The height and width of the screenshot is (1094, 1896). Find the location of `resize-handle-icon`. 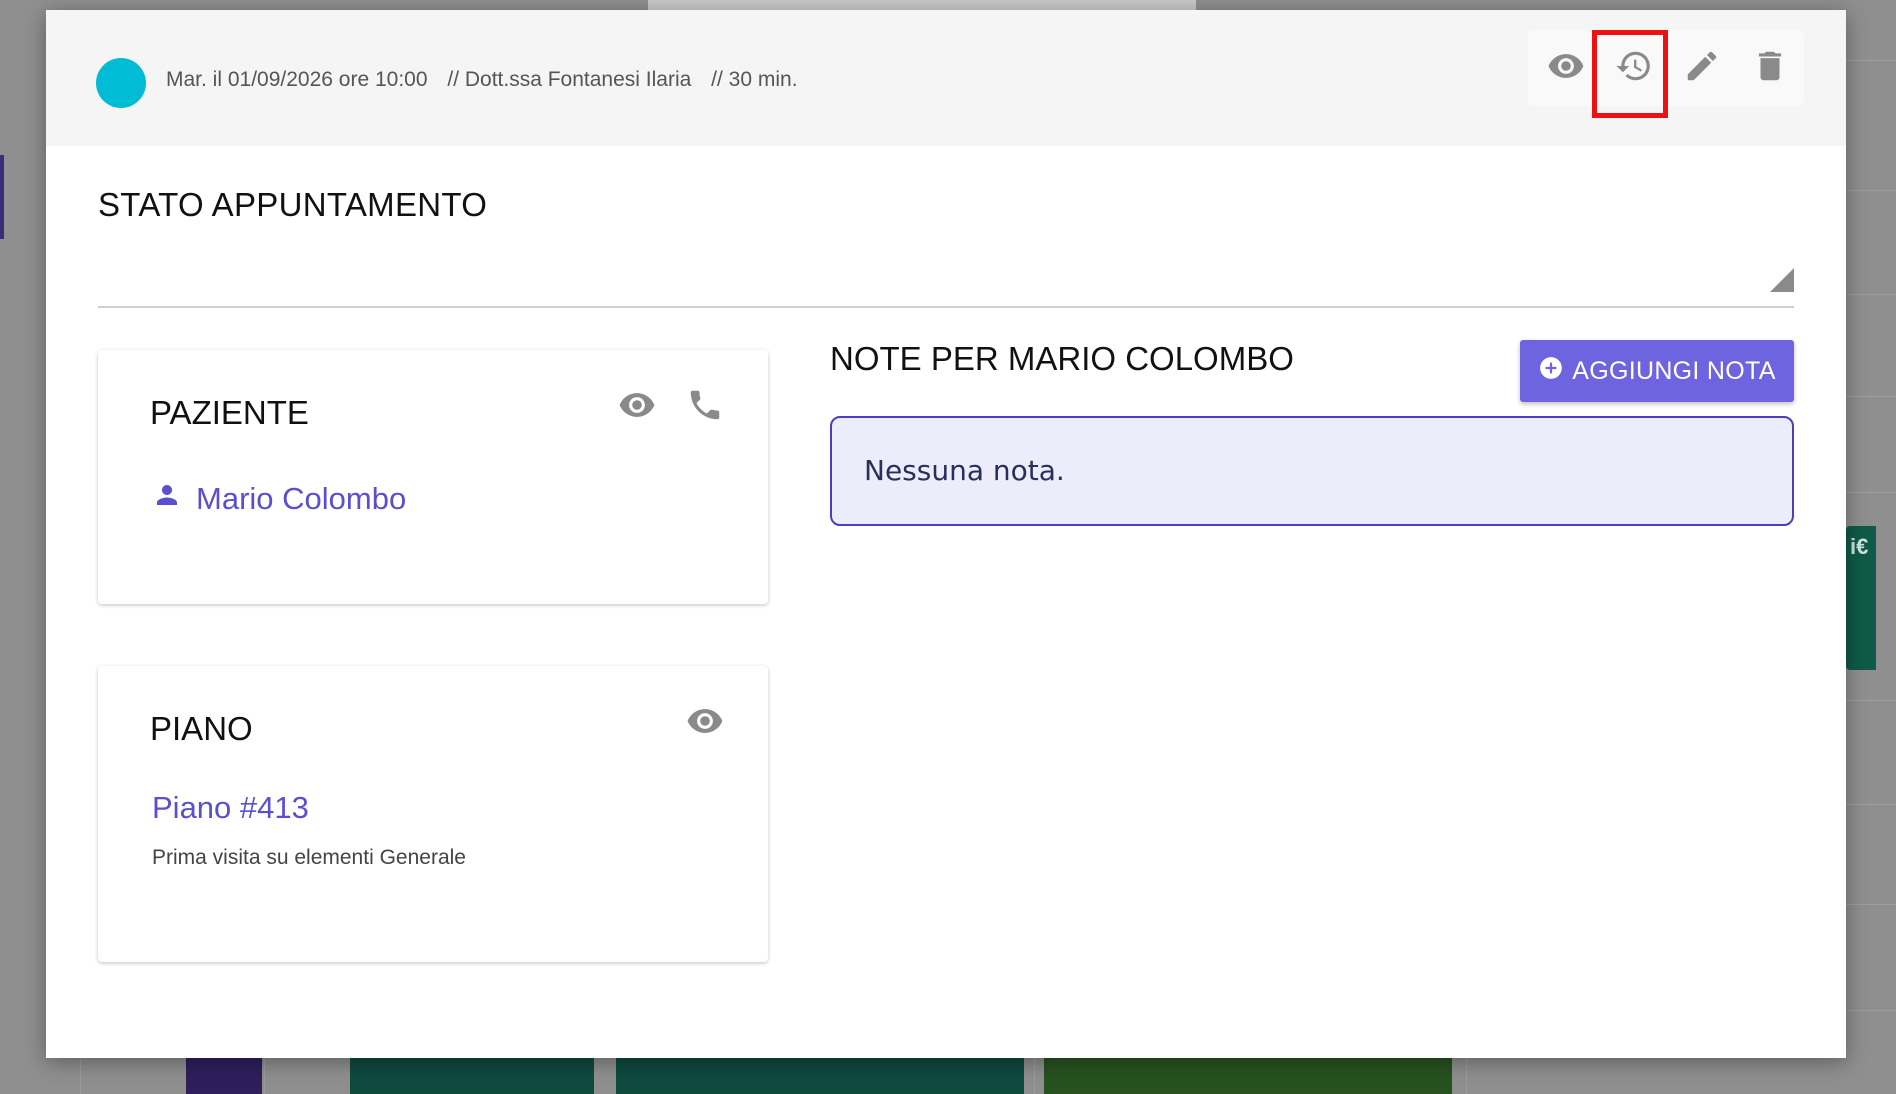

resize-handle-icon is located at coordinates (1782, 280).